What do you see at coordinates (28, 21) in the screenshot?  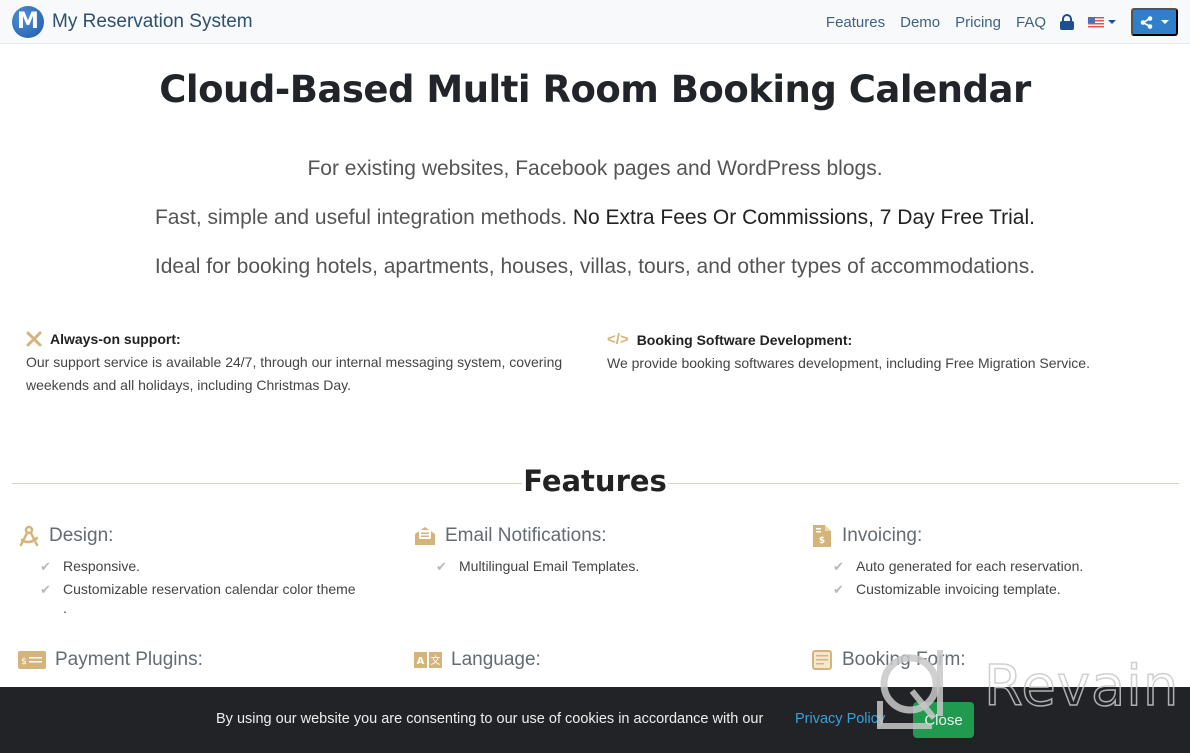 I see `brand-logo-icon: M` at bounding box center [28, 21].